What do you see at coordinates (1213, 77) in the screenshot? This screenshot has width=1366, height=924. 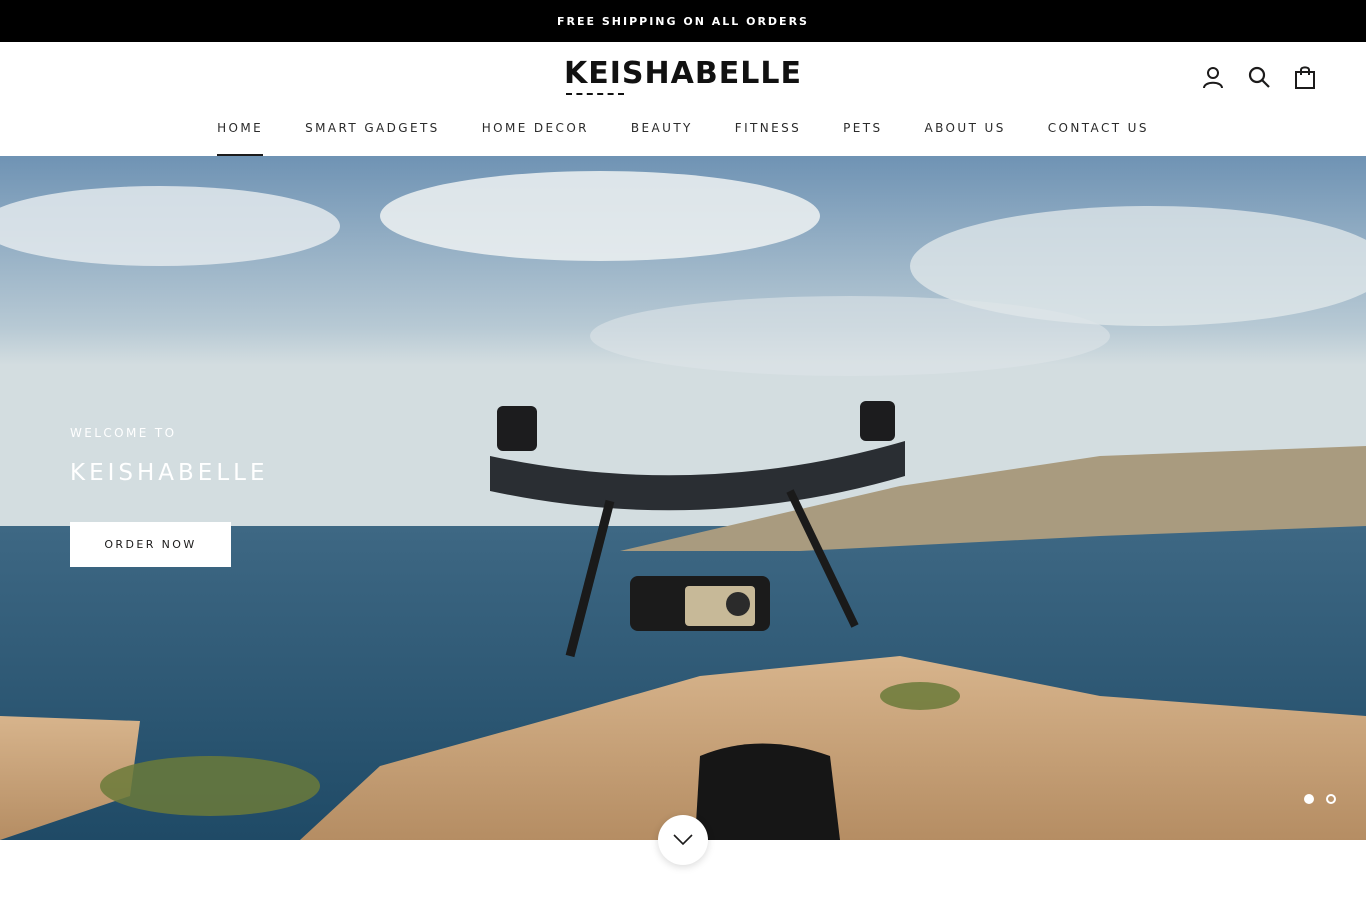 I see `account-icon` at bounding box center [1213, 77].